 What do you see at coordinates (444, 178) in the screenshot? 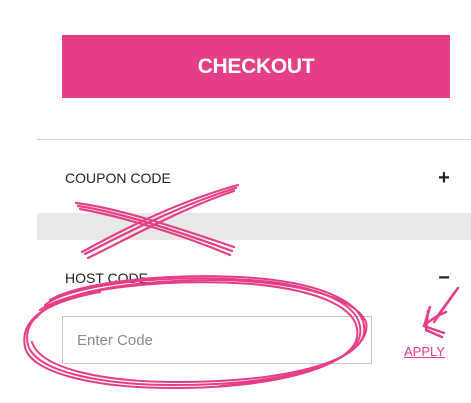
I see `plus-icon: +` at bounding box center [444, 178].